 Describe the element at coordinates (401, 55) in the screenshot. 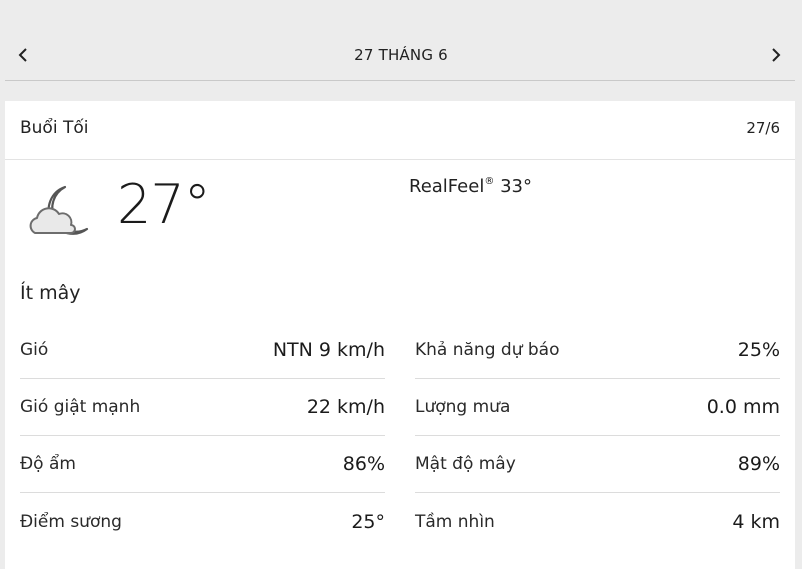

I see `nav-date-title: 27 THÁNG 6` at that location.